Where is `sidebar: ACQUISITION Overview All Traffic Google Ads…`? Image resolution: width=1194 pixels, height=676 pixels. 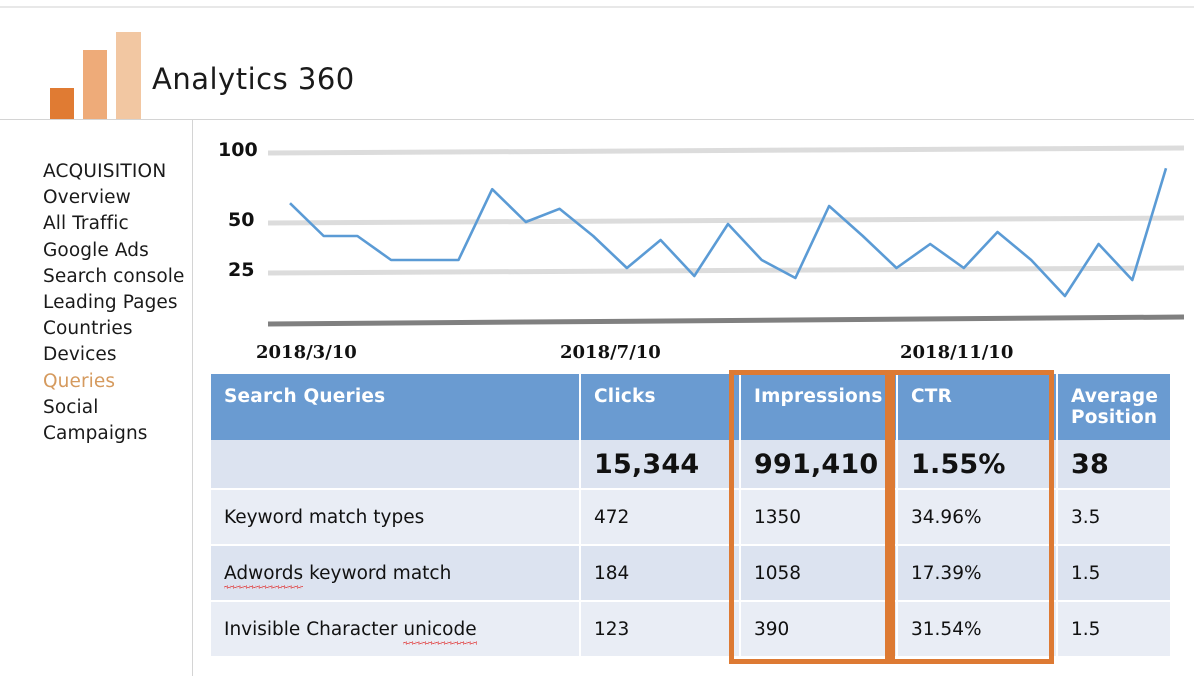
sidebar: ACQUISITION Overview All Traffic Google Ads… is located at coordinates (96, 398).